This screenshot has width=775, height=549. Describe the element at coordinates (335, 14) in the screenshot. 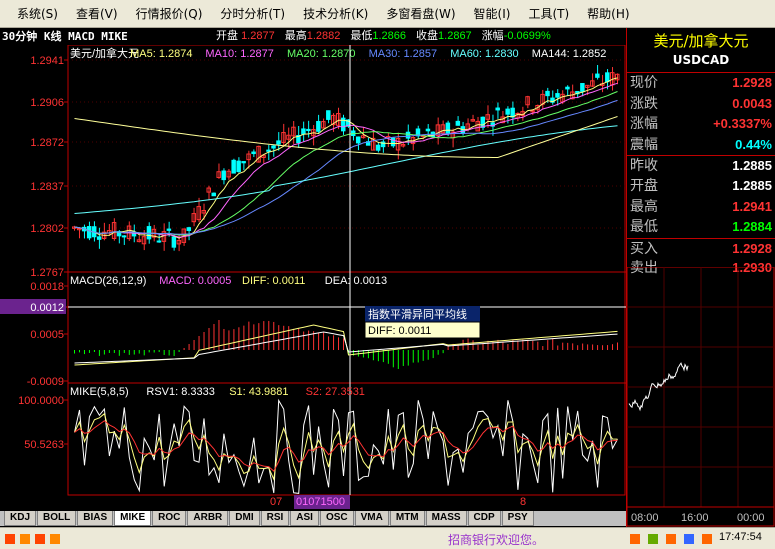

I see `menu-item-4: 技术分析(K)` at that location.